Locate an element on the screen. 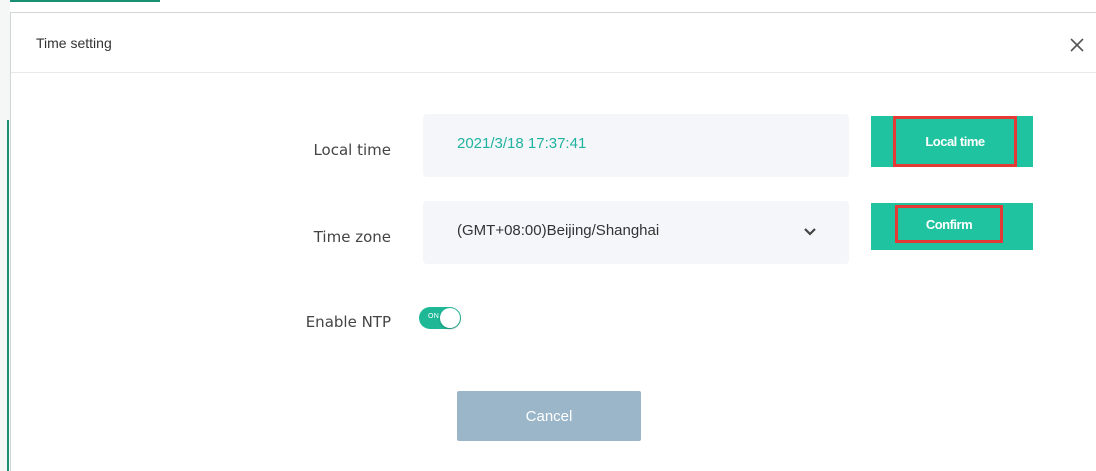 This screenshot has width=1096, height=471. ntp-toggle: ON is located at coordinates (440, 318).